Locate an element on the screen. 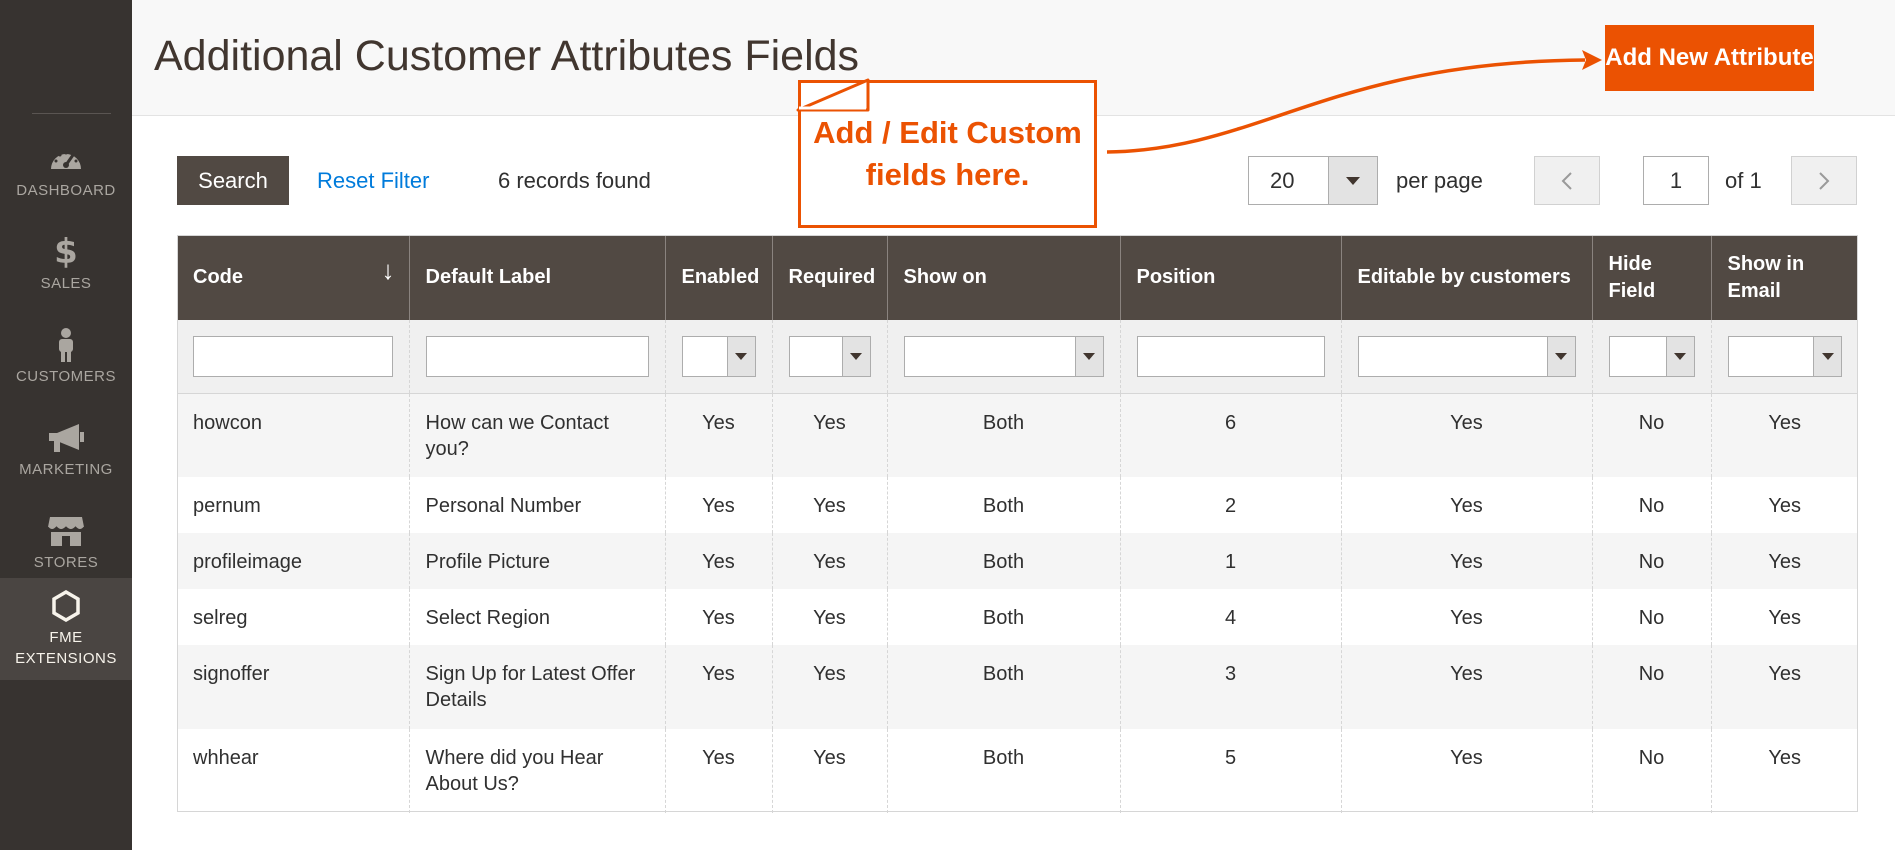 The width and height of the screenshot is (1895, 850). cell-position: 3 is located at coordinates (1230, 687).